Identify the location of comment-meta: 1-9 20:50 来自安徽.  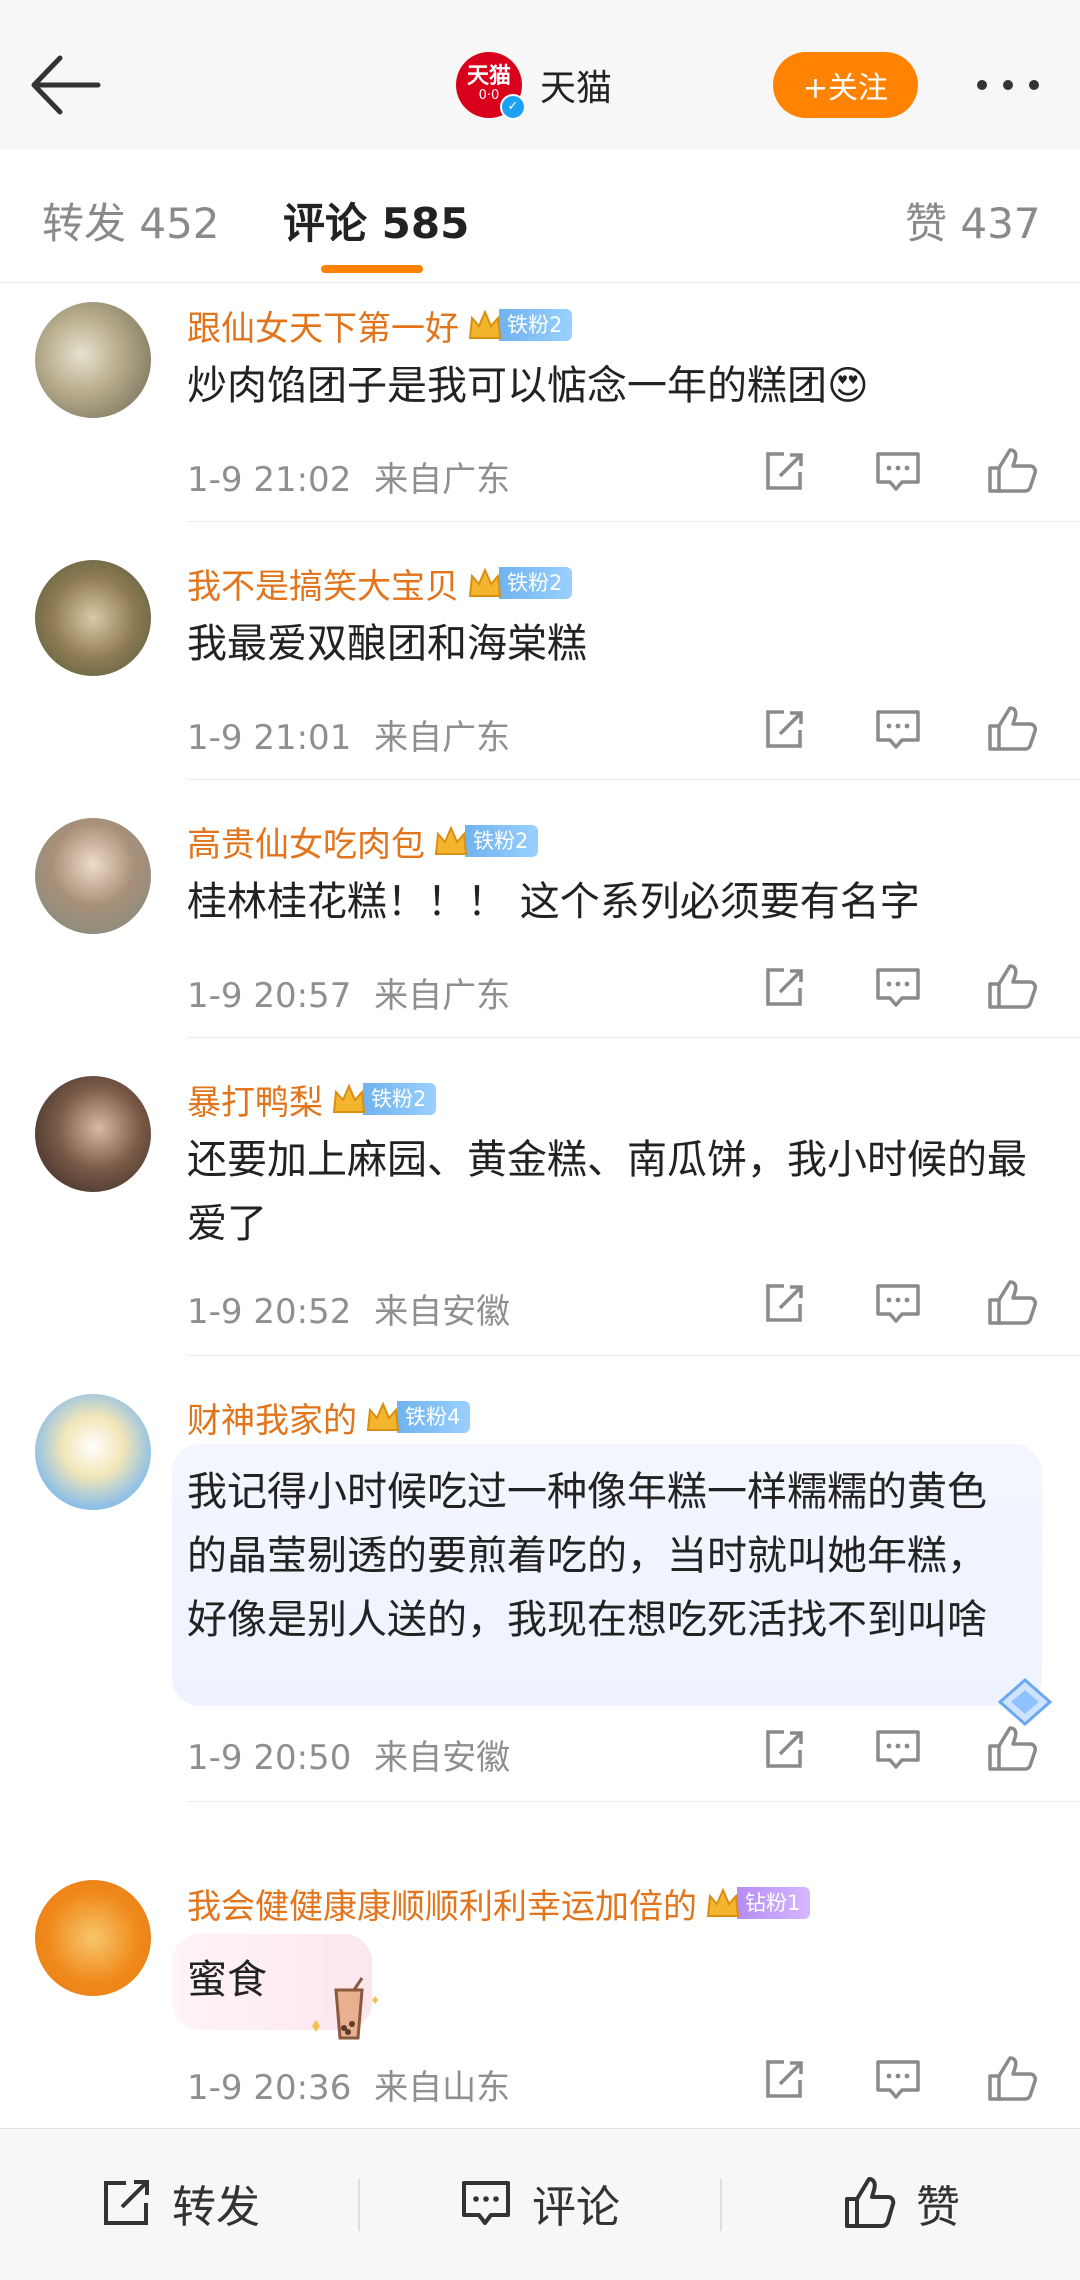
(348, 1754).